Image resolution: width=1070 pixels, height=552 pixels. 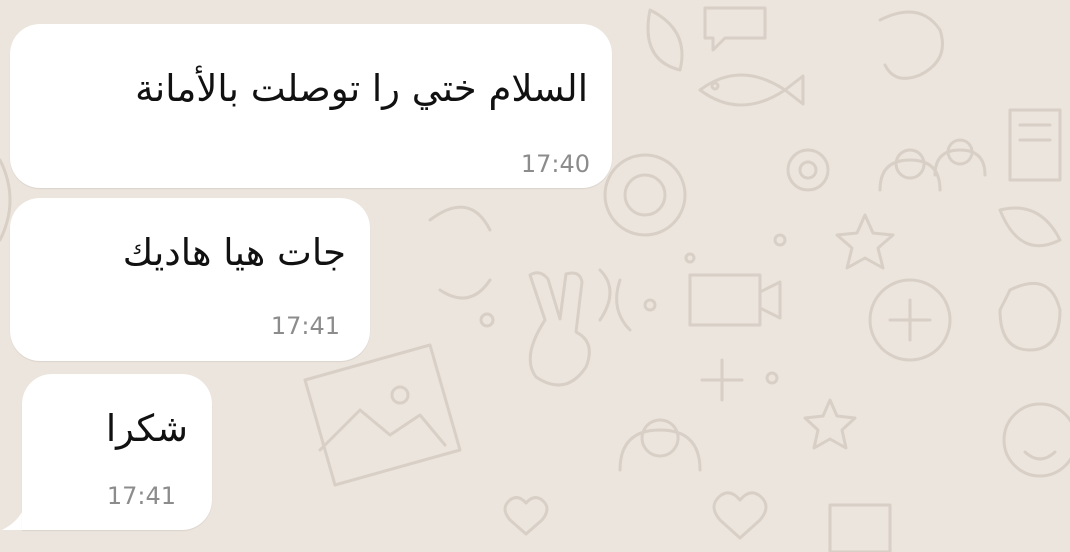 What do you see at coordinates (559, 329) in the screenshot?
I see `victory-hand-icon` at bounding box center [559, 329].